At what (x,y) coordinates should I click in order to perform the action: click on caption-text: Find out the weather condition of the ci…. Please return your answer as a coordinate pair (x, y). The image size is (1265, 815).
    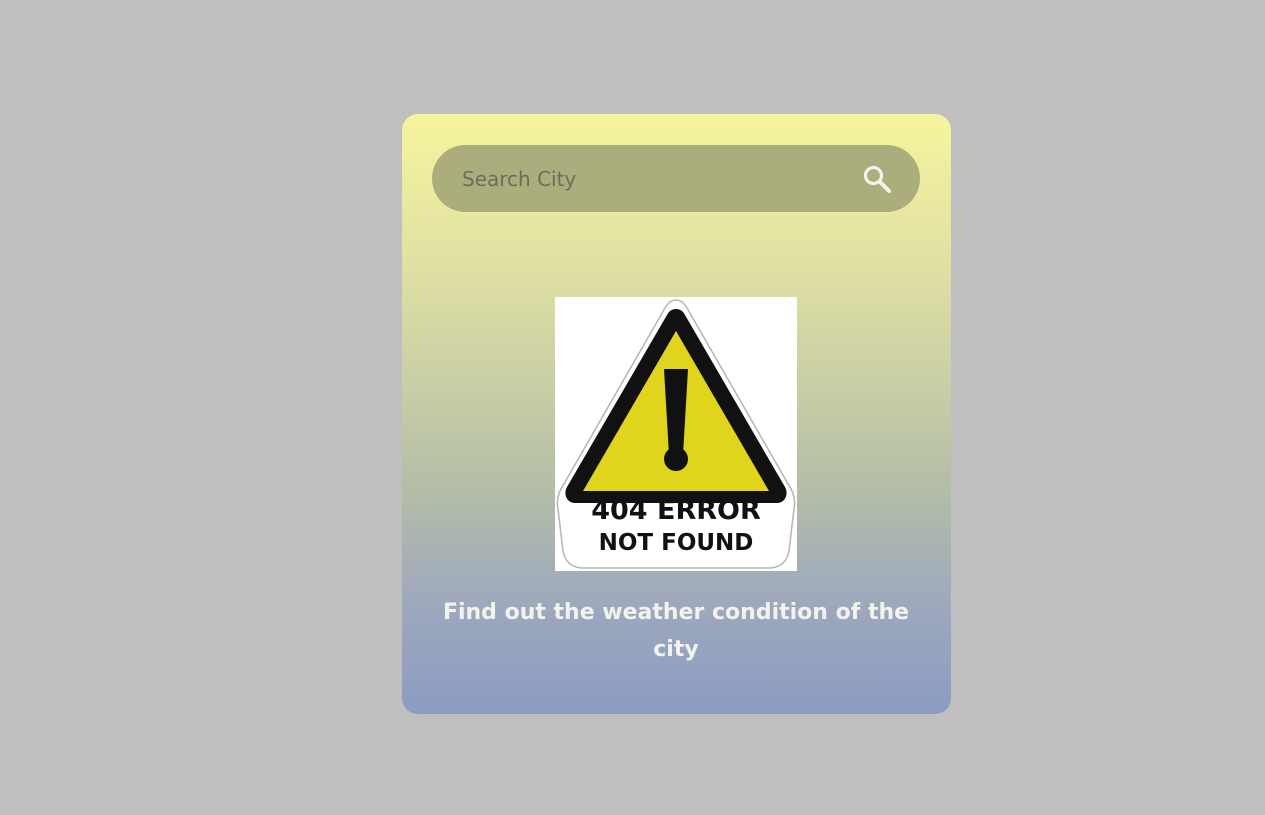
    Looking at the image, I should click on (676, 631).